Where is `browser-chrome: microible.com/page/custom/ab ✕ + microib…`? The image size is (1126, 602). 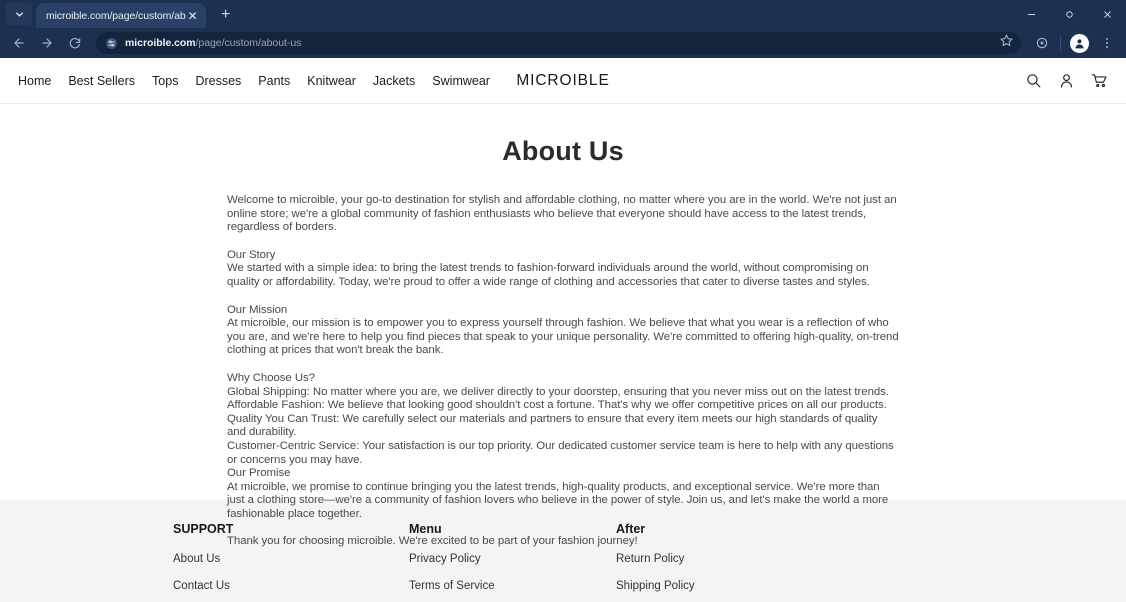
browser-chrome: microible.com/page/custom/ab ✕ + microib… is located at coordinates (563, 29).